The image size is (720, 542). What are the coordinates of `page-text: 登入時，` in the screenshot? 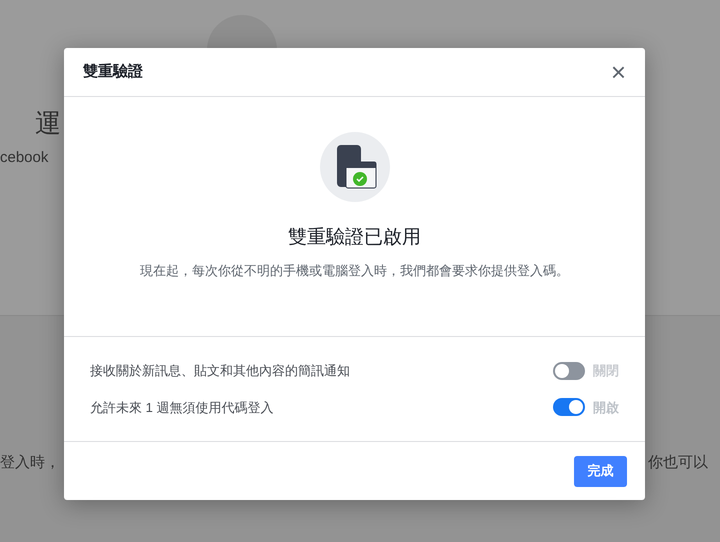 It's located at (30, 463).